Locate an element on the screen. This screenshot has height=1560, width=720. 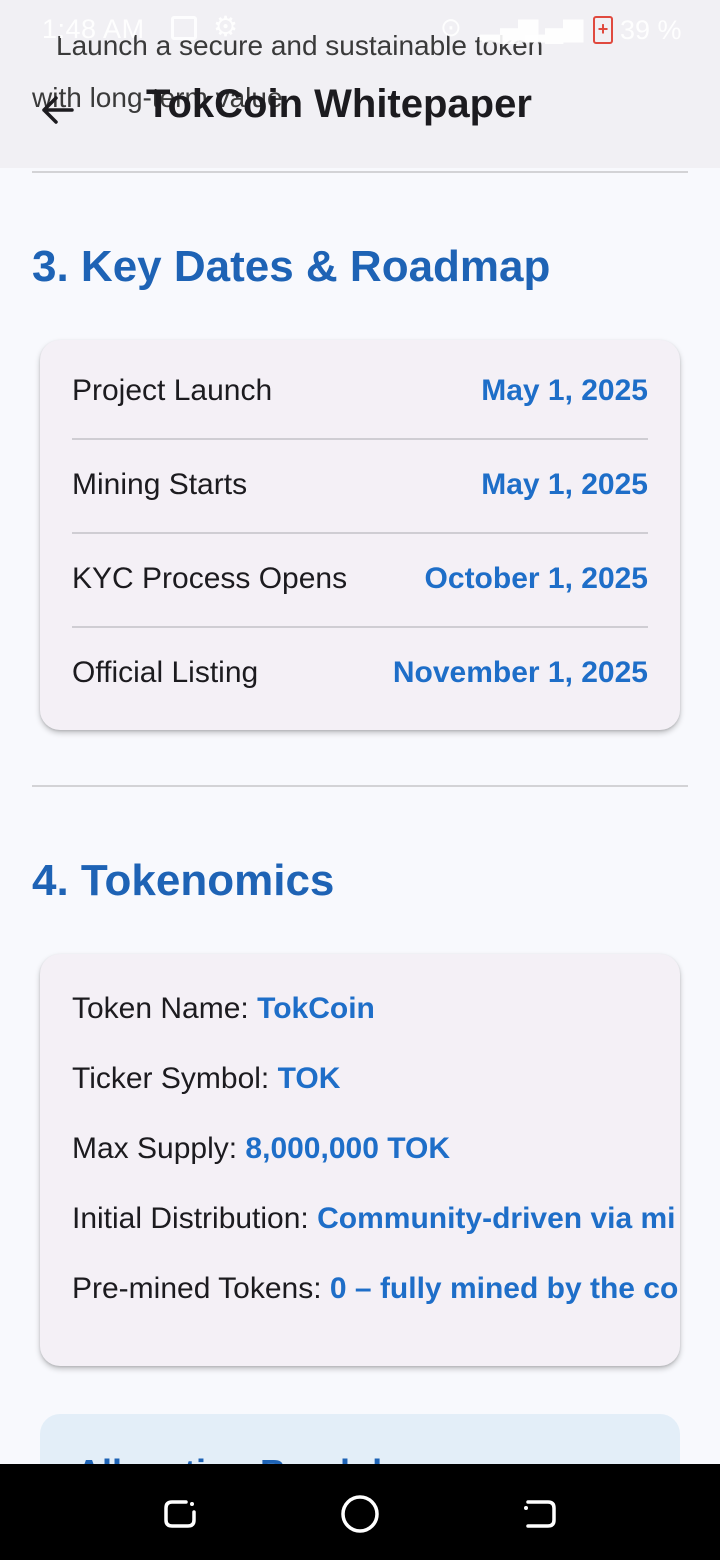
tokenomics-key: Ticker Symbol: is located at coordinates (175, 1078).